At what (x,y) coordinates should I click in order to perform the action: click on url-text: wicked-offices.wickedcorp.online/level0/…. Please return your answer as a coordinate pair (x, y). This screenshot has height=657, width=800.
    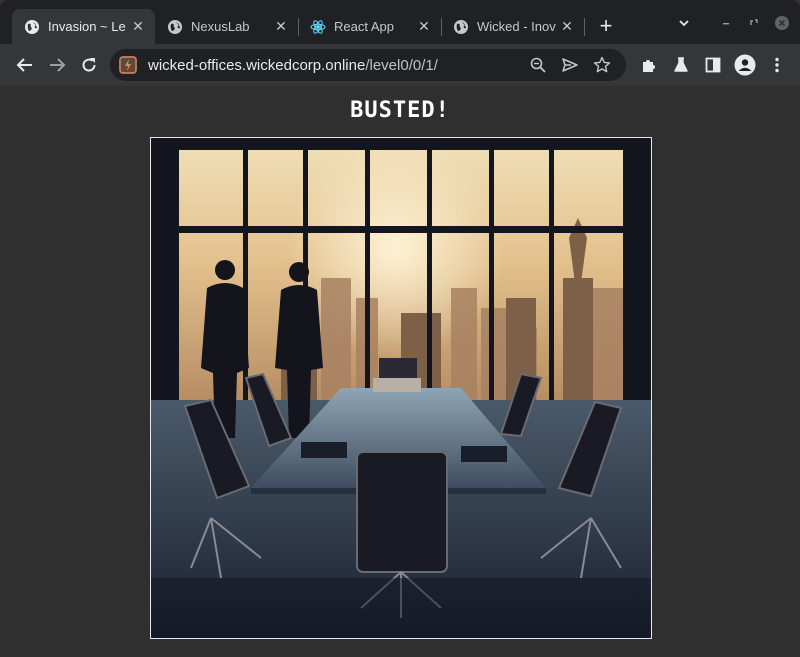
    Looking at the image, I should click on (293, 65).